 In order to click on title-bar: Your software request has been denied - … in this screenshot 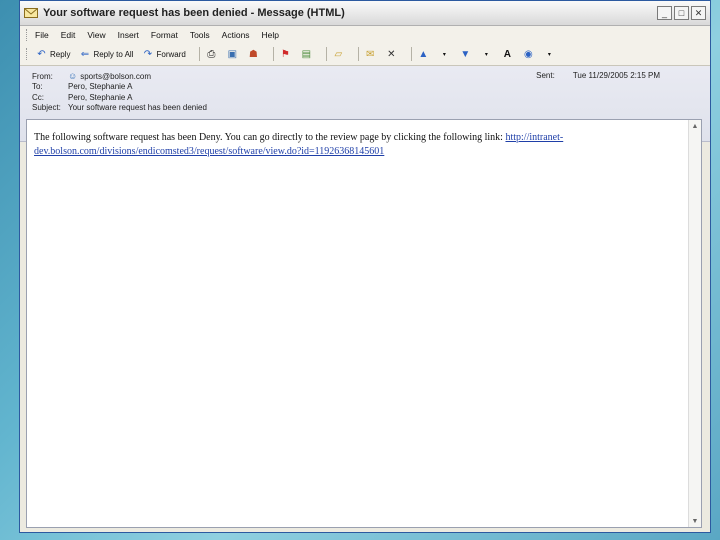, I will do `click(365, 13)`.